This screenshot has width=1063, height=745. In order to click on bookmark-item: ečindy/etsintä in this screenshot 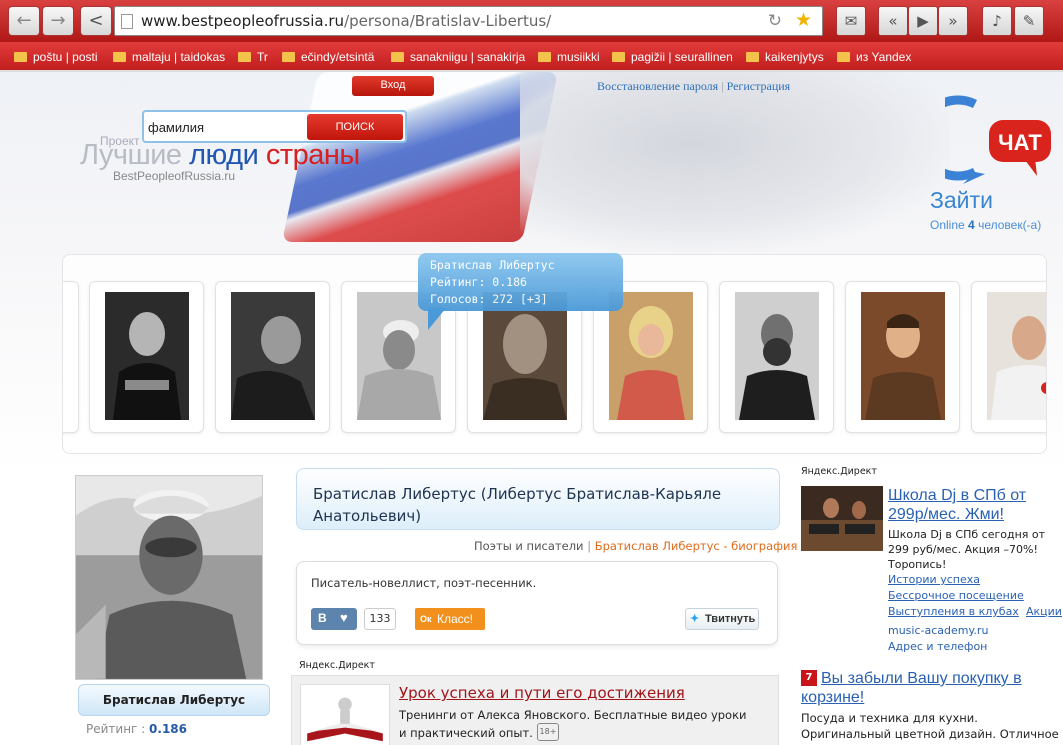, I will do `click(328, 57)`.